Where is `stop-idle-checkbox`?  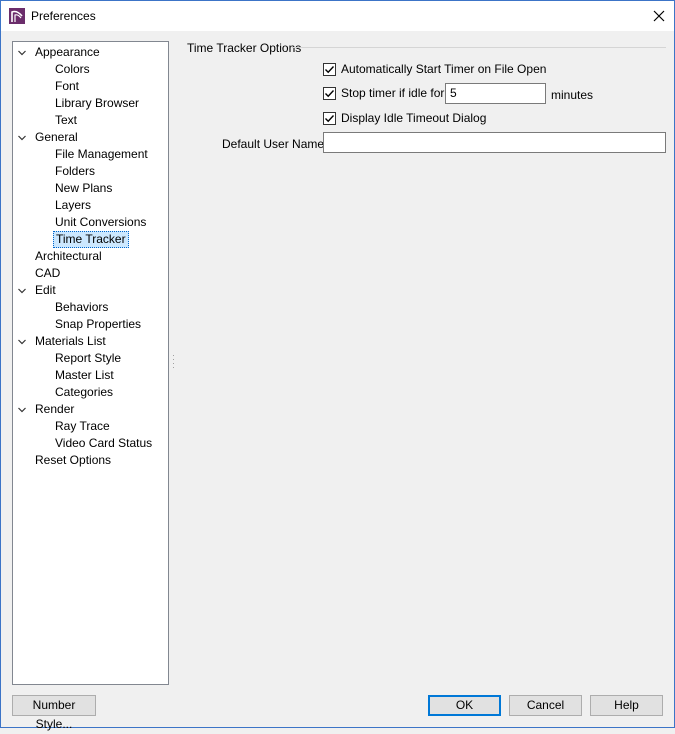
stop-idle-checkbox is located at coordinates (329, 93).